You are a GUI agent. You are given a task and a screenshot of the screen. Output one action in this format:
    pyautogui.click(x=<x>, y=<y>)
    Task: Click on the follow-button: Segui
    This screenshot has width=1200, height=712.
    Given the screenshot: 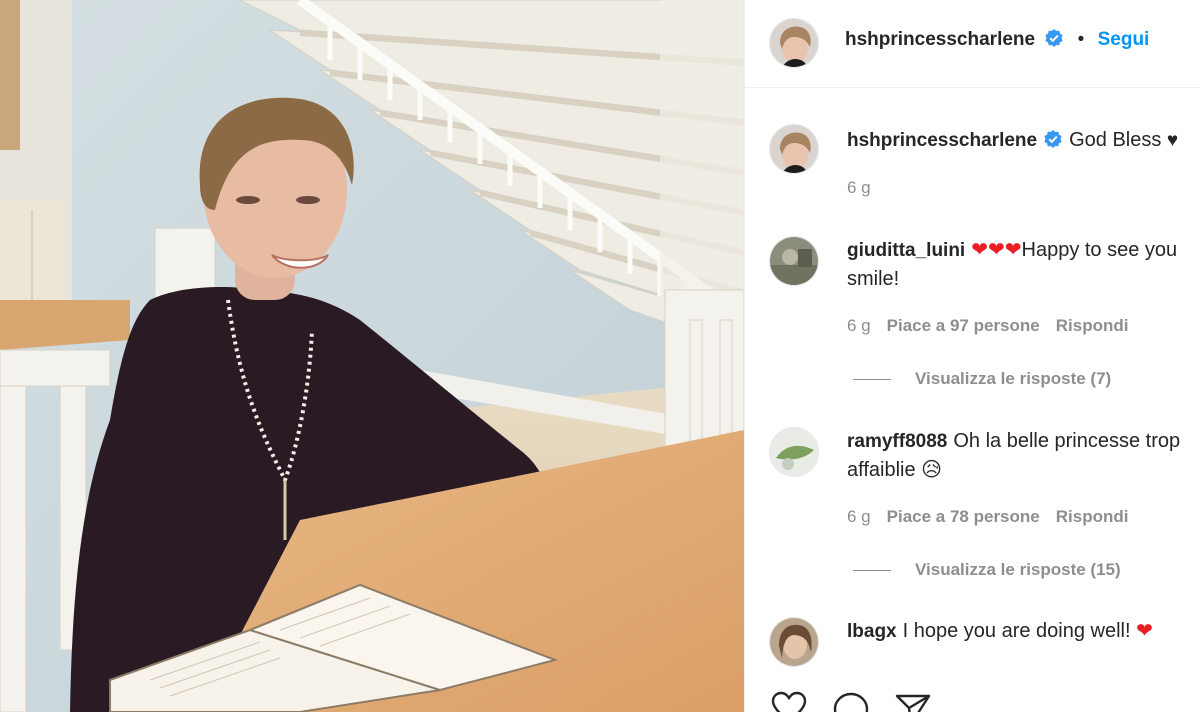 What is the action you would take?
    pyautogui.click(x=1124, y=39)
    